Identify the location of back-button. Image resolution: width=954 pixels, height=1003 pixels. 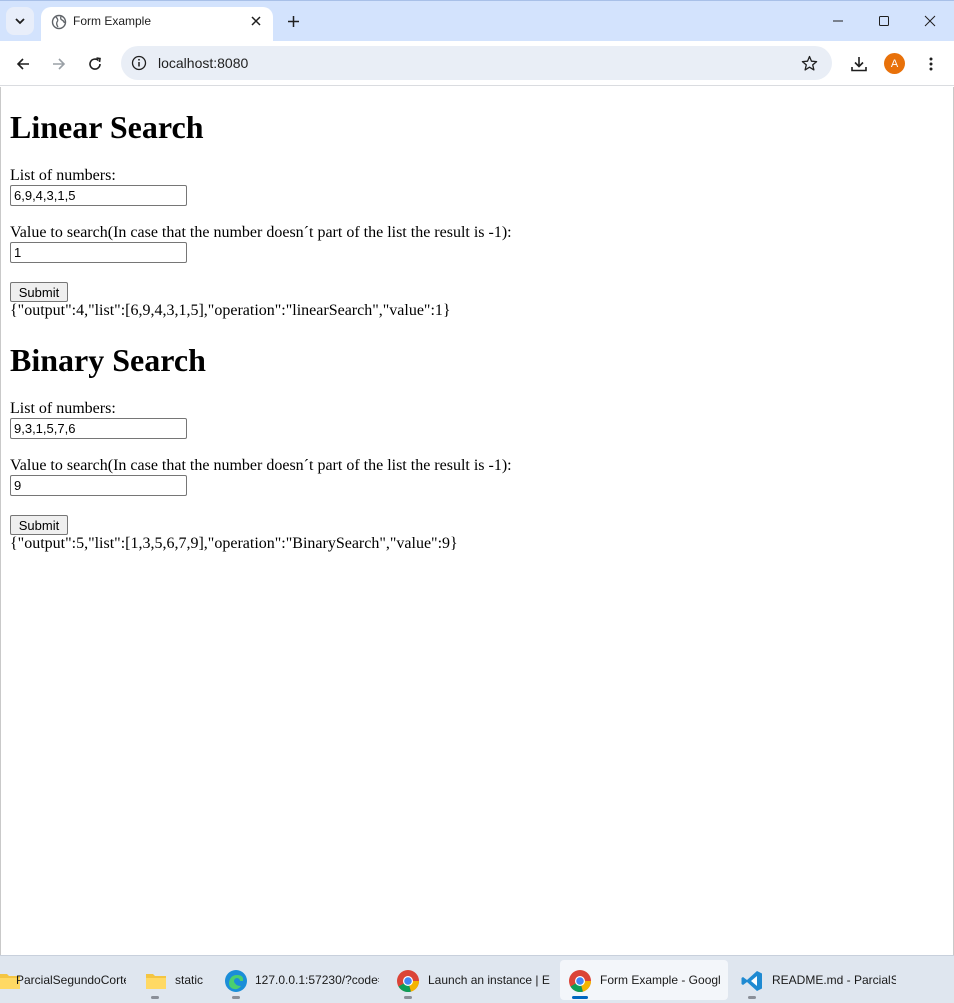
(23, 64).